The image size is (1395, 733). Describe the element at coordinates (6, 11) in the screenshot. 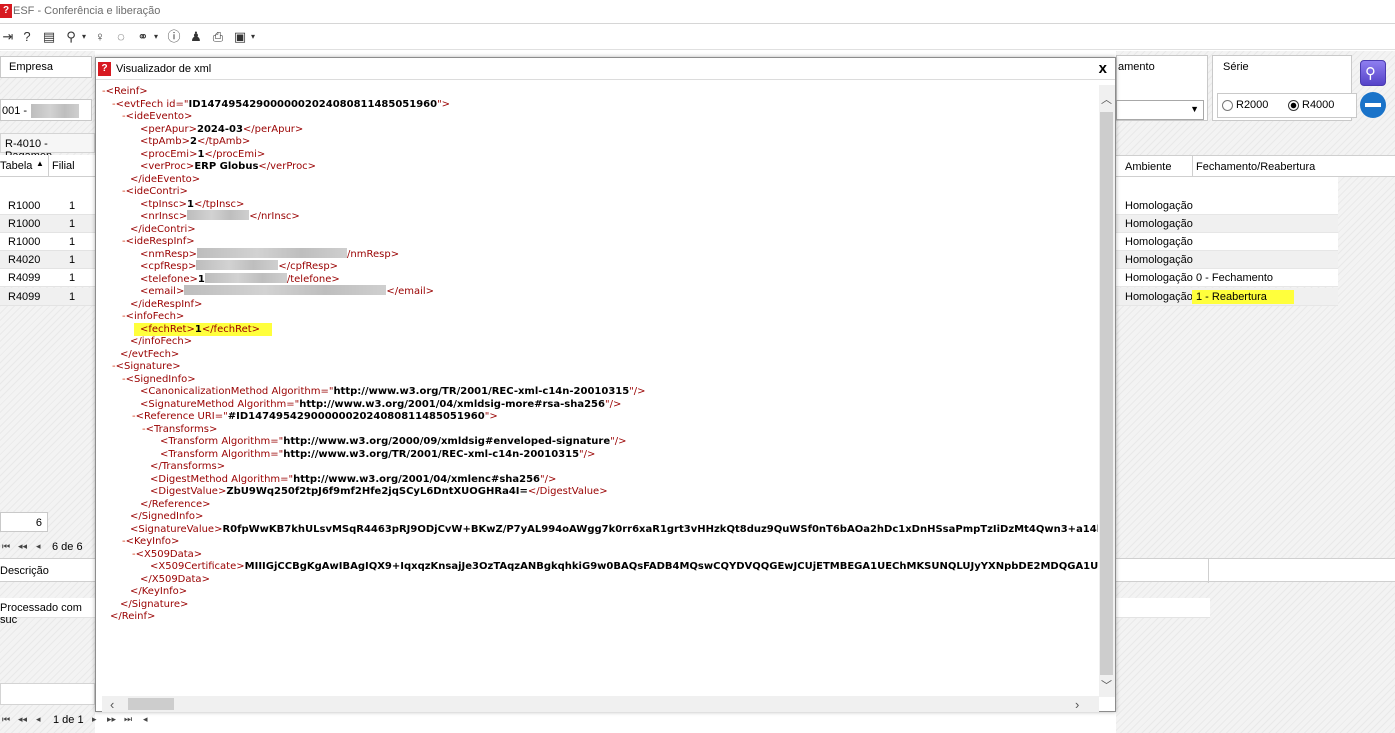

I see `app-logo-icon: ?` at that location.